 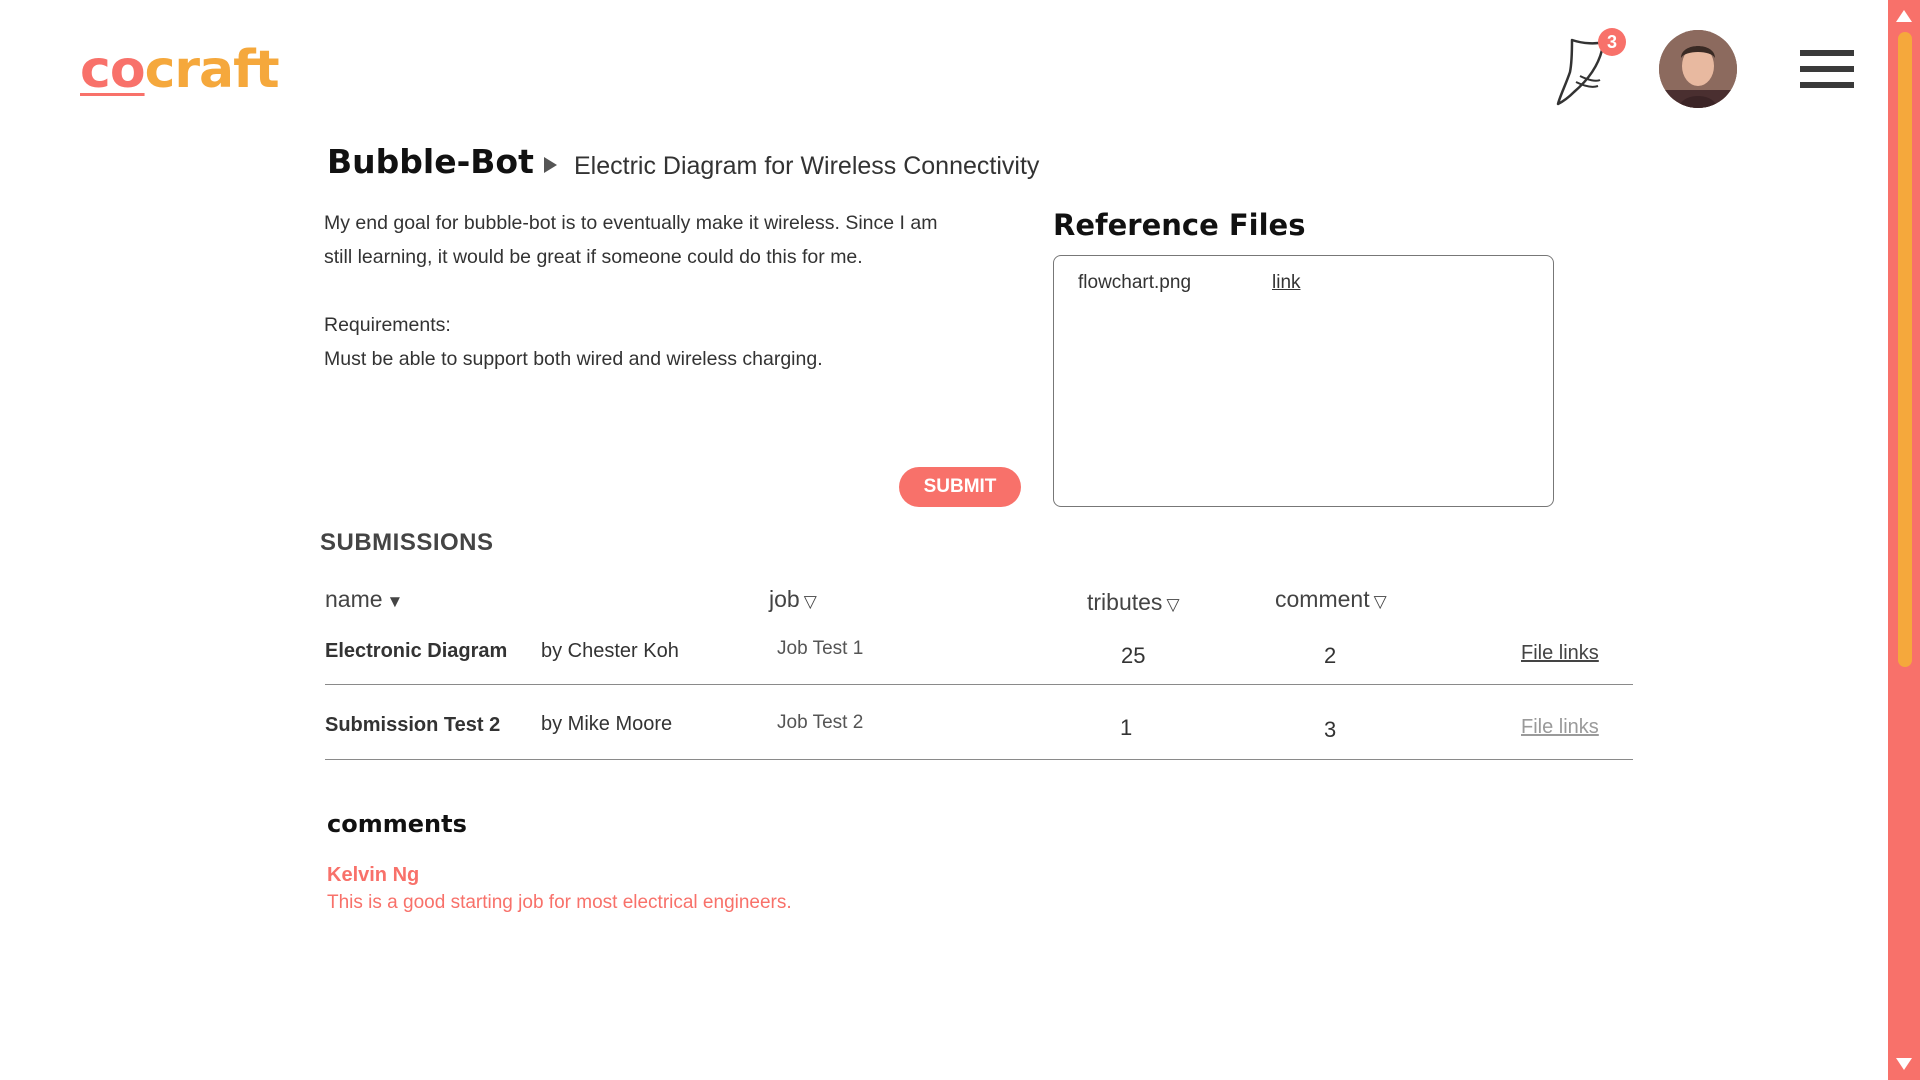 I want to click on submission-name: Submission Test 2, so click(x=412, y=725).